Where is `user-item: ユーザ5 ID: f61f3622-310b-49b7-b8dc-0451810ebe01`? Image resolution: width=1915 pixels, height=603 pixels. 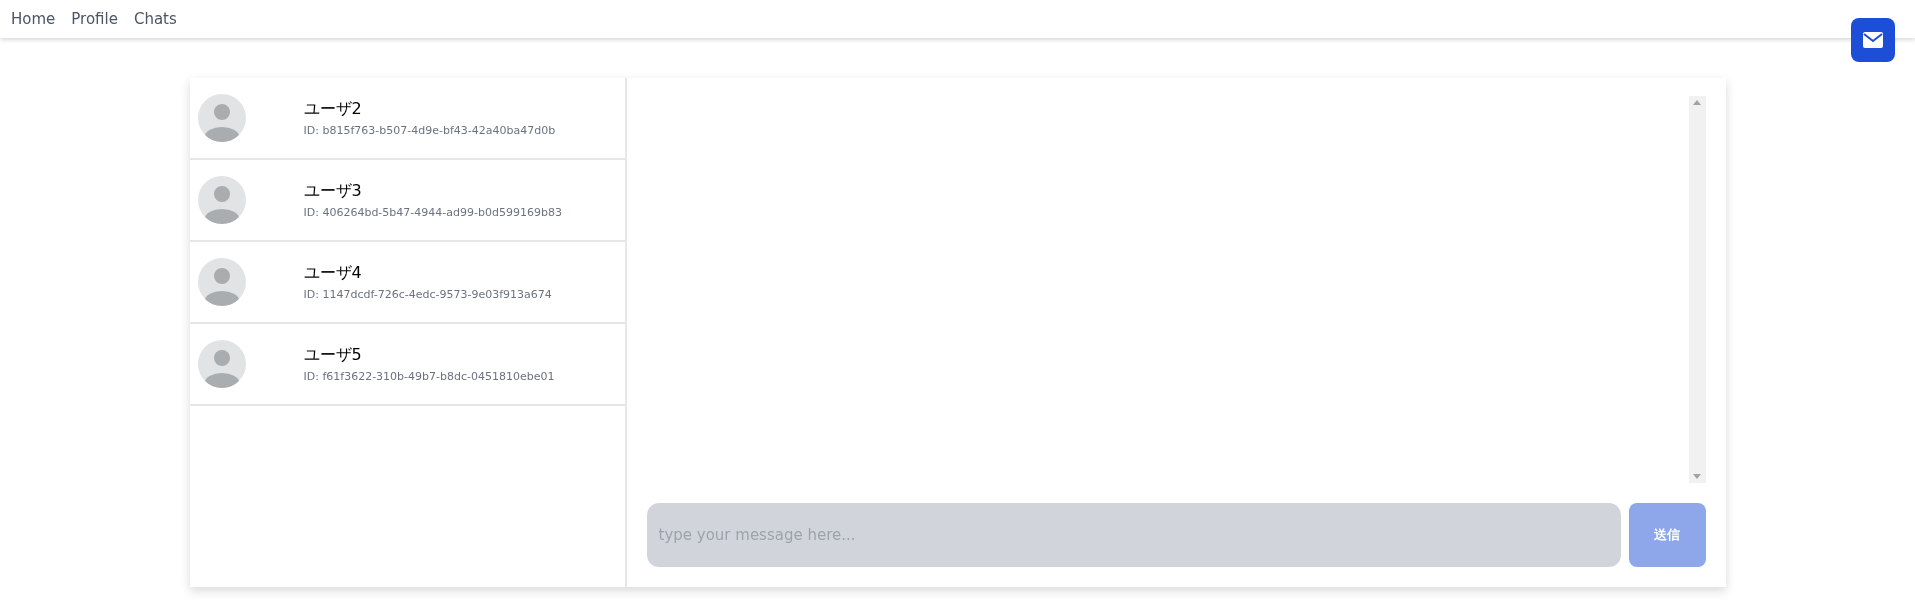
user-item: ユーザ5 ID: f61f3622-310b-49b7-b8dc-0451810ebe01 is located at coordinates (407, 365).